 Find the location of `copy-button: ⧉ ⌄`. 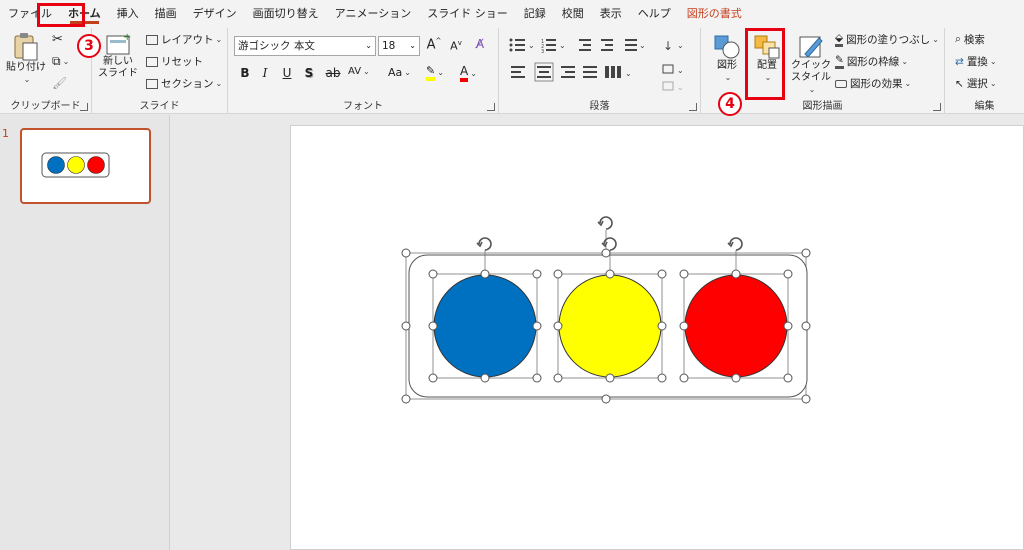

copy-button: ⧉ ⌄ is located at coordinates (60, 61).